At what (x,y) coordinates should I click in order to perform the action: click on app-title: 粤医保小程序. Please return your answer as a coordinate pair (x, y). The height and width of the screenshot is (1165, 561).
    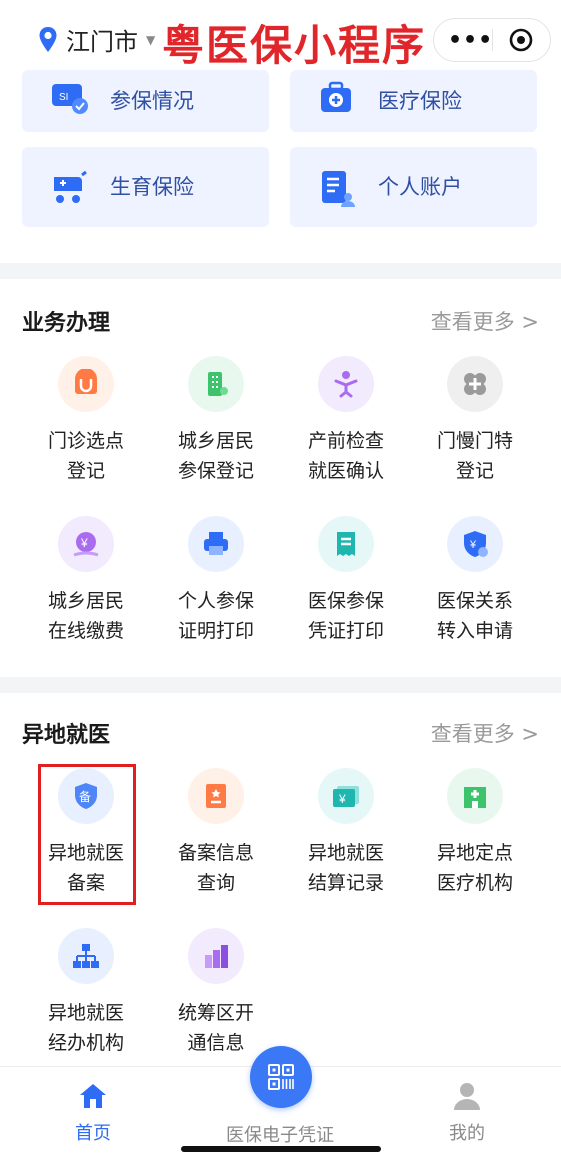
    Looking at the image, I should click on (294, 45).